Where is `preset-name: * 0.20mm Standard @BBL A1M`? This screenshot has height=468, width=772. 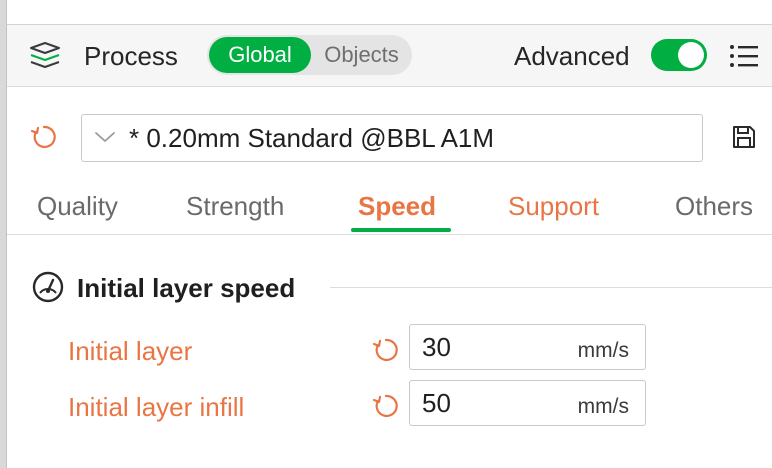
preset-name: * 0.20mm Standard @BBL A1M is located at coordinates (312, 138).